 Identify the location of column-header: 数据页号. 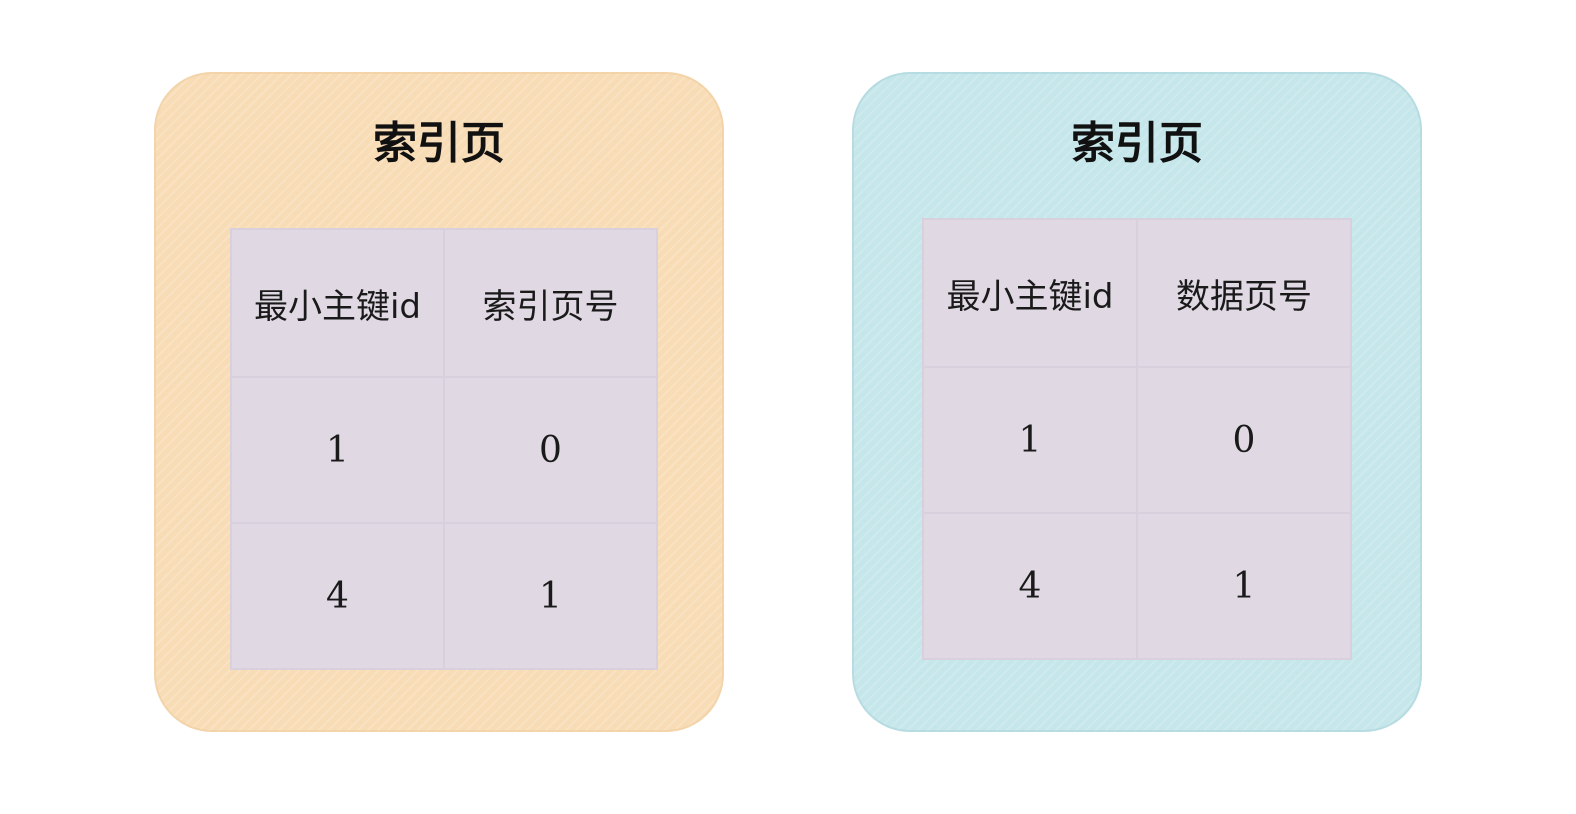
(1244, 293).